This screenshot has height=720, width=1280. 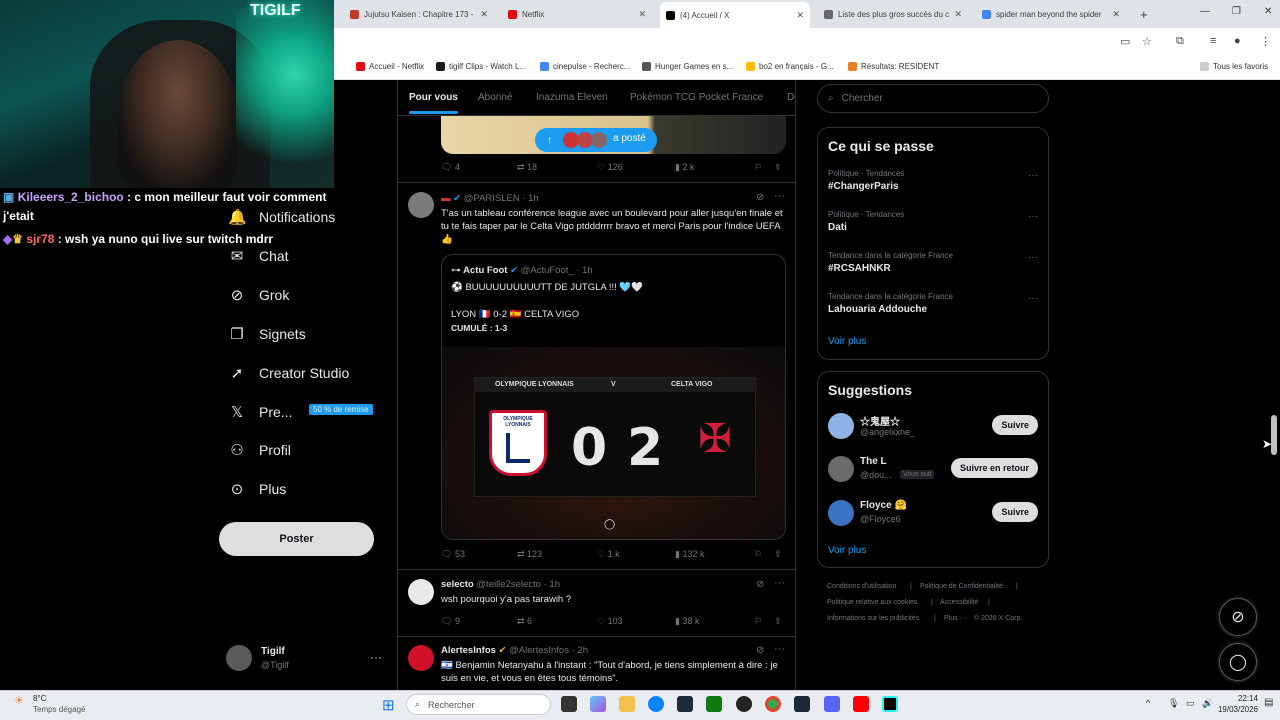 I want to click on all-bookmarks: Tous les favoris, so click(x=1234, y=66).